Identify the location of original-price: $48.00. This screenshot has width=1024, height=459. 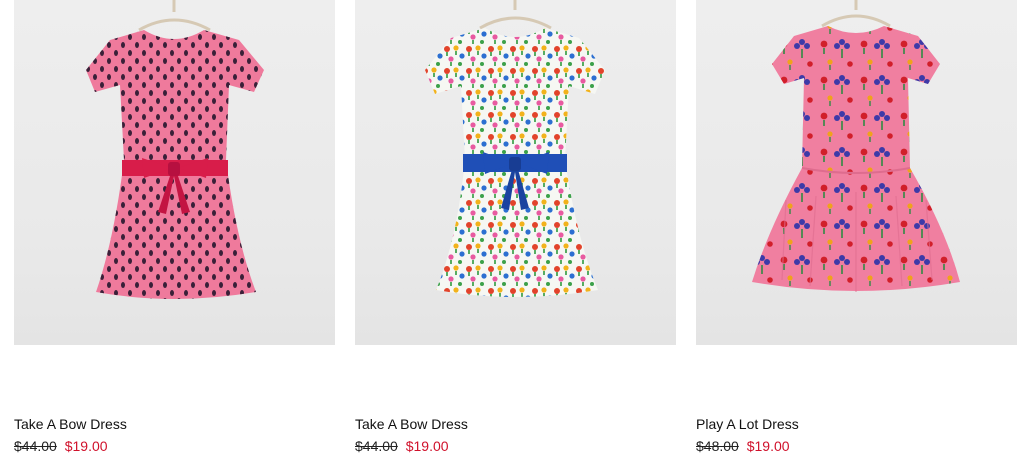
(717, 446).